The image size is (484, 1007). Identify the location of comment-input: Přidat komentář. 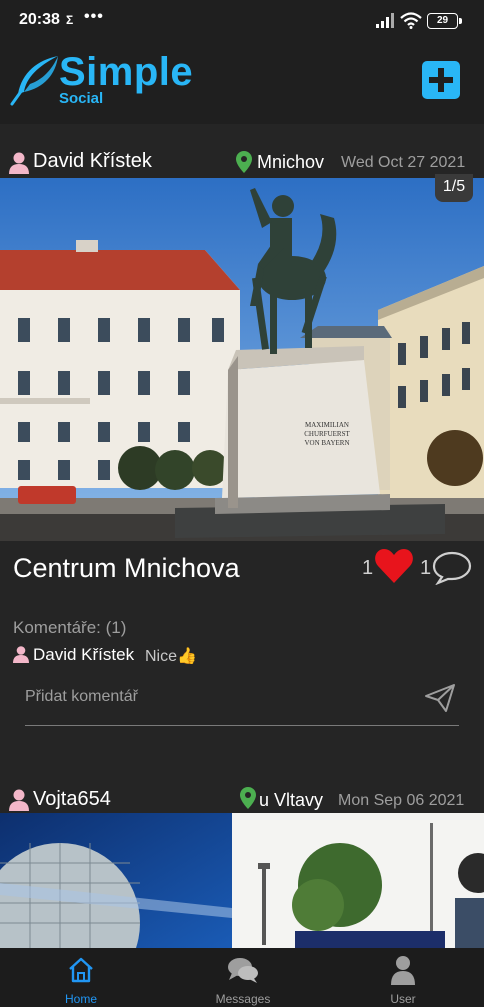
(242, 702).